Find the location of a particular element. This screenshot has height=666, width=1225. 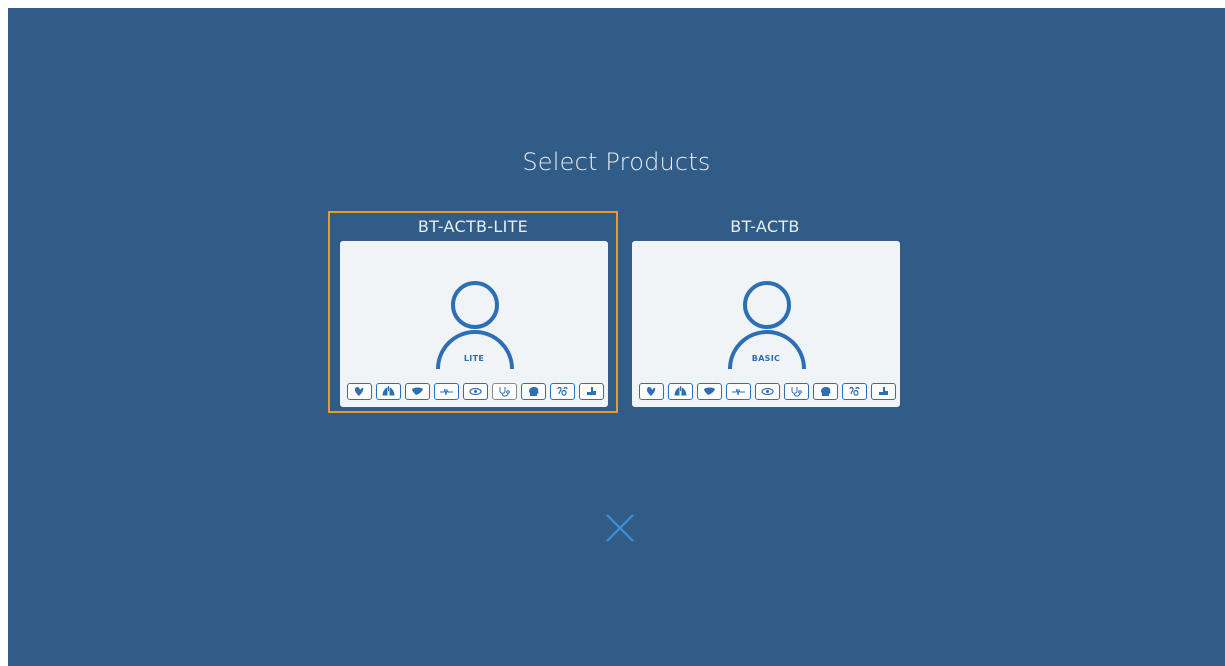

tier-label: BASIC is located at coordinates (766, 358).